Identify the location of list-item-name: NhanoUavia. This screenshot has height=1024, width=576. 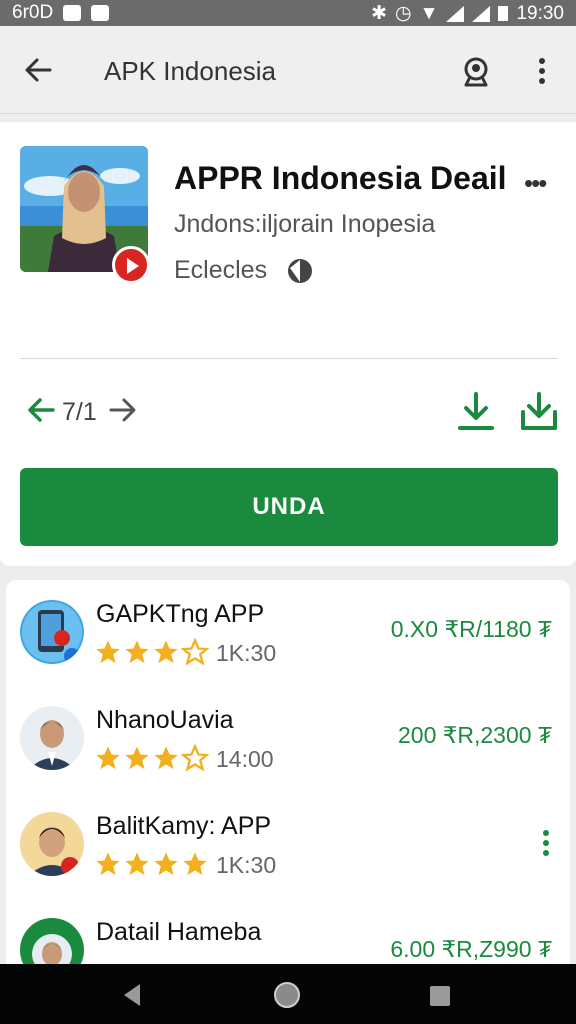
(165, 720).